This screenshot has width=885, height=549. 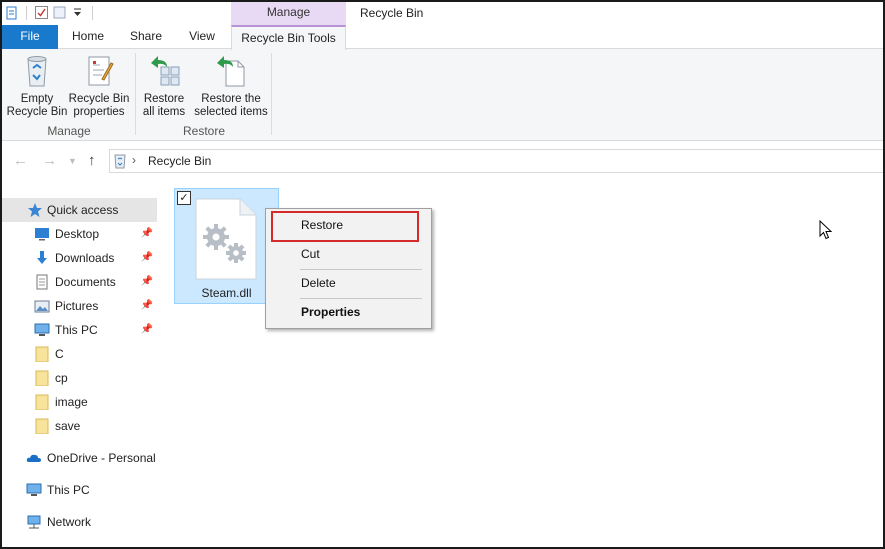 I want to click on window-title: Recycle Bin, so click(x=392, y=13).